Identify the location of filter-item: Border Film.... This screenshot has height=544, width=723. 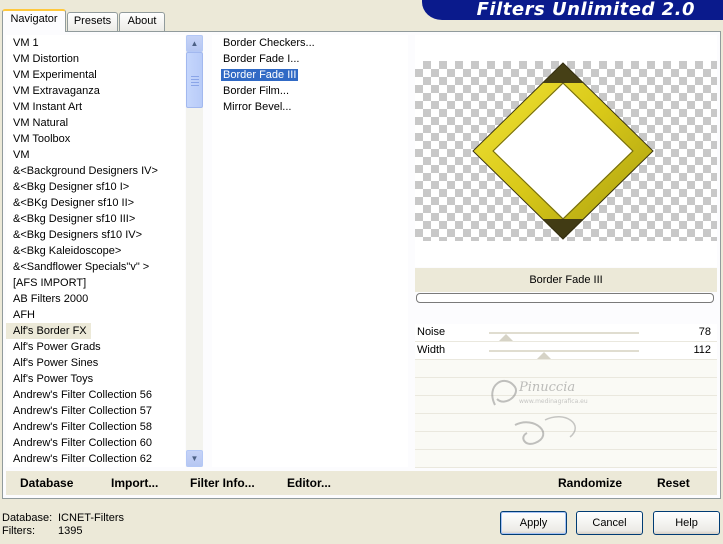
(310, 91).